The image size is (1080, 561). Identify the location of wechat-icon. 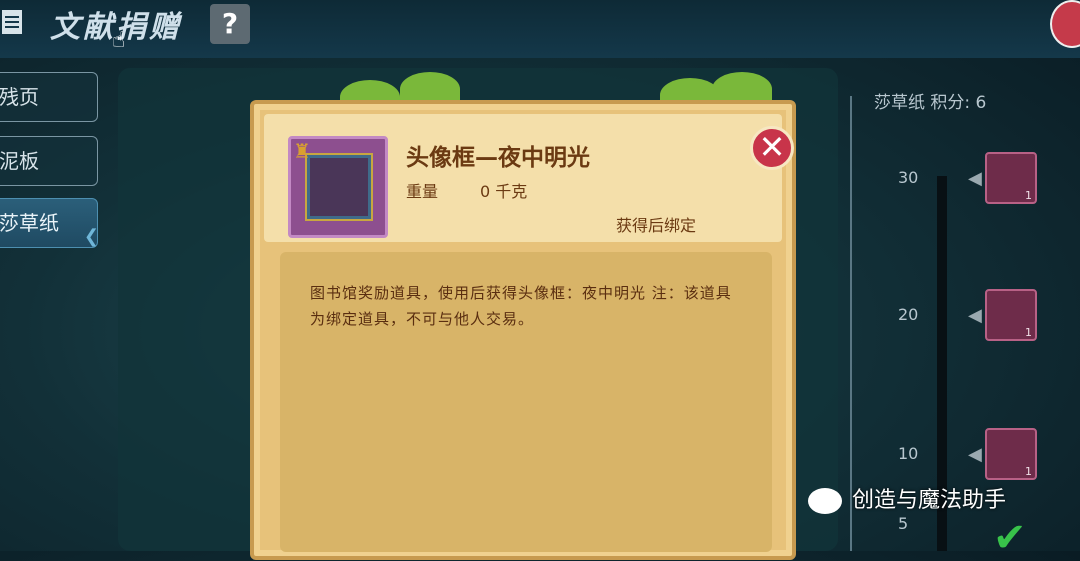
(825, 501).